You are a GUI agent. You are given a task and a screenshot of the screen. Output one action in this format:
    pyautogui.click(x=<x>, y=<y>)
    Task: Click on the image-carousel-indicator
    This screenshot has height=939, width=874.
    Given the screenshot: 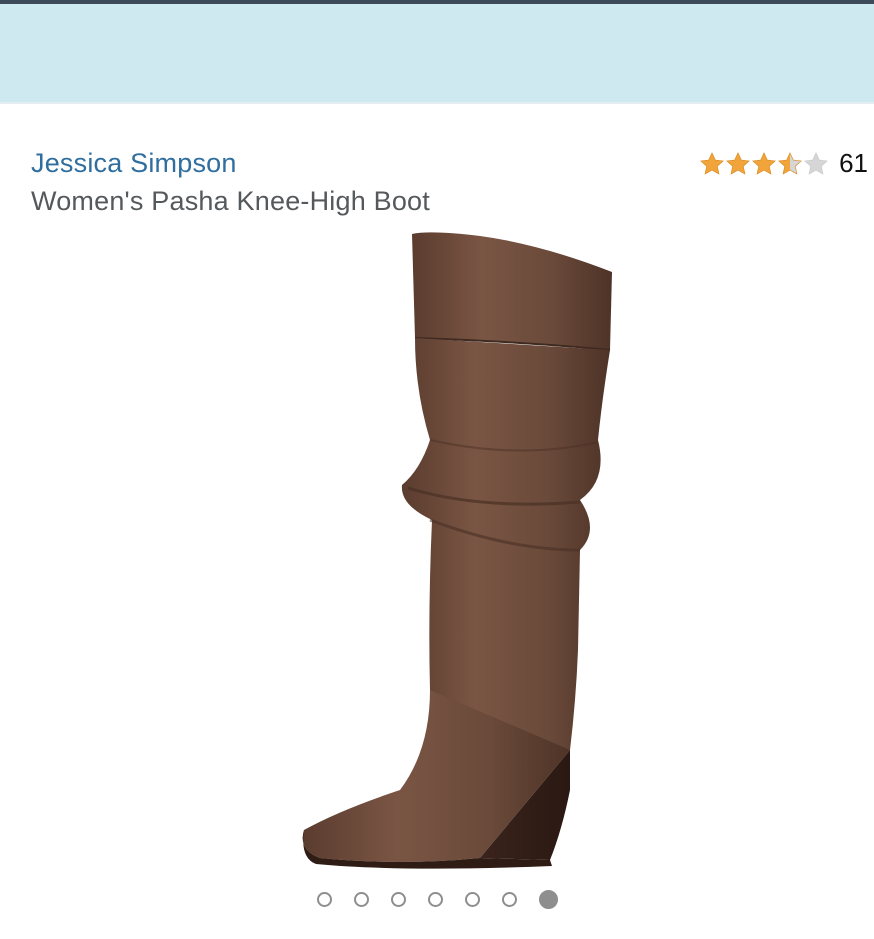 What is the action you would take?
    pyautogui.click(x=437, y=899)
    